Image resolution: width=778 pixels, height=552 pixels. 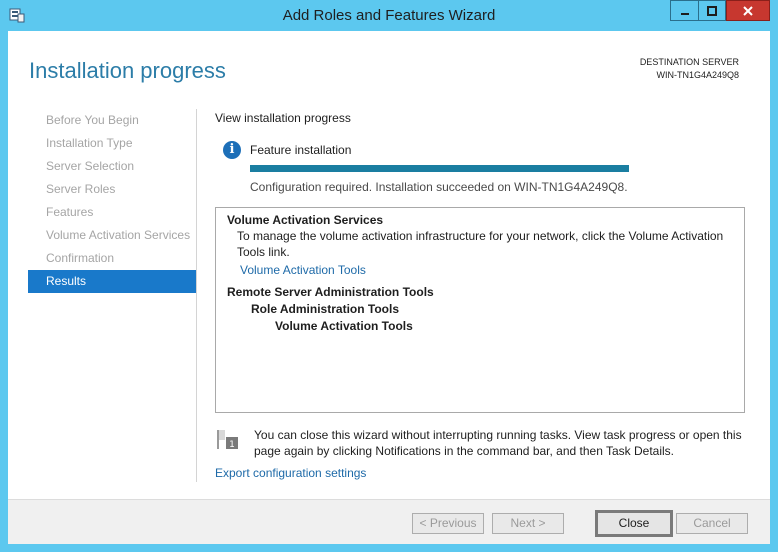 What do you see at coordinates (330, 292) in the screenshot?
I see `rsat-heading: Remote Server Administration Tools` at bounding box center [330, 292].